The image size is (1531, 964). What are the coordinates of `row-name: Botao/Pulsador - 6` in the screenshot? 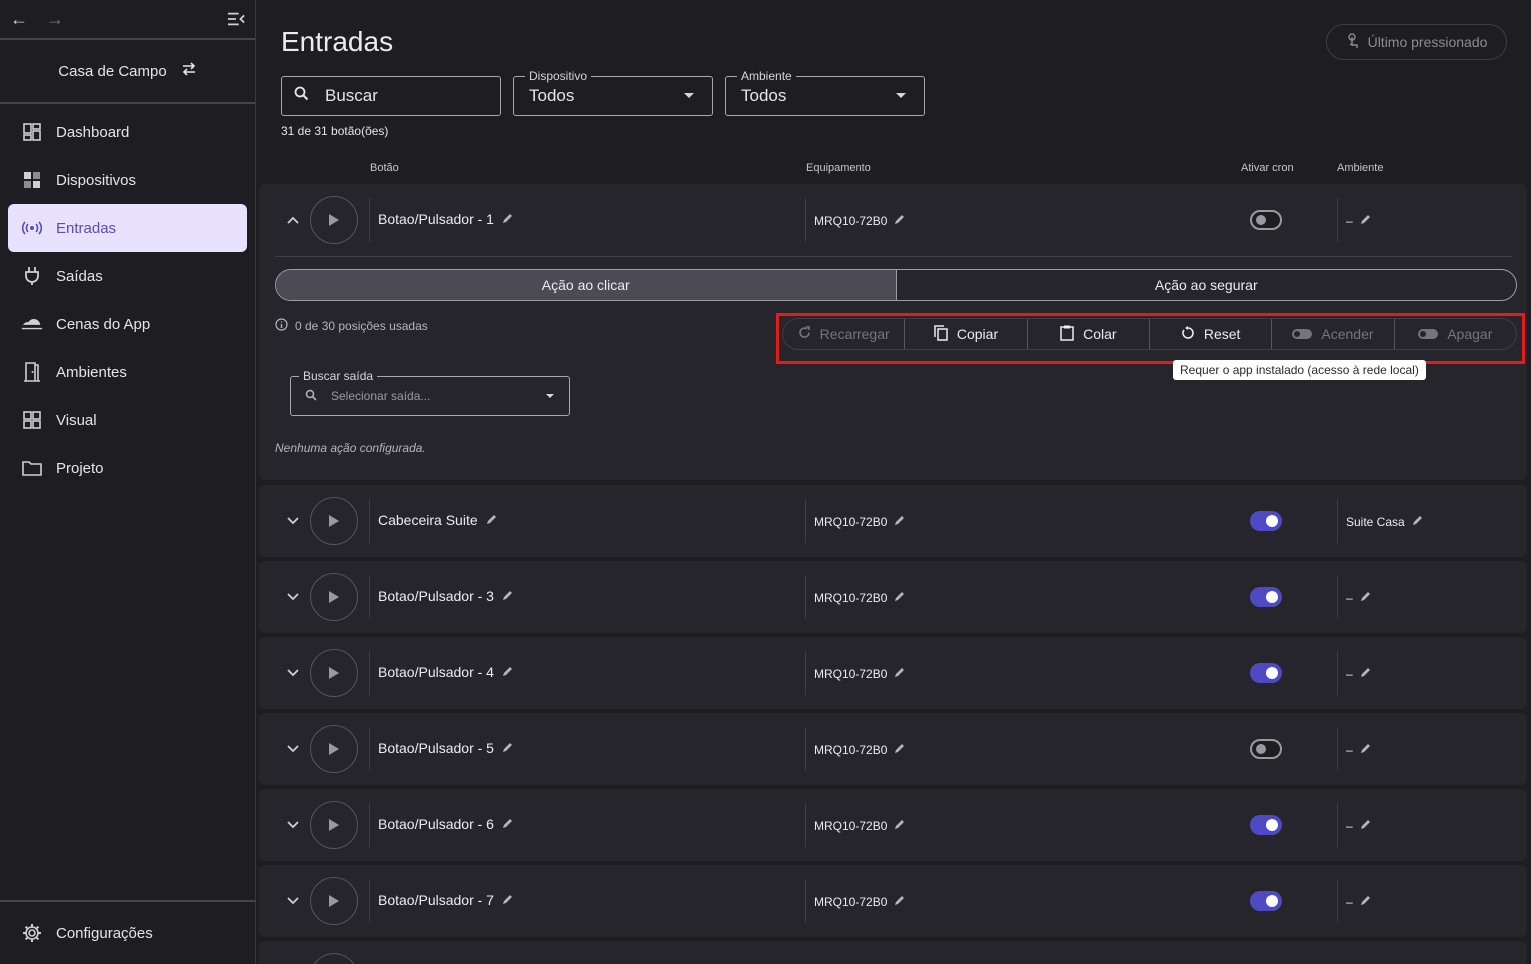 It's located at (446, 824).